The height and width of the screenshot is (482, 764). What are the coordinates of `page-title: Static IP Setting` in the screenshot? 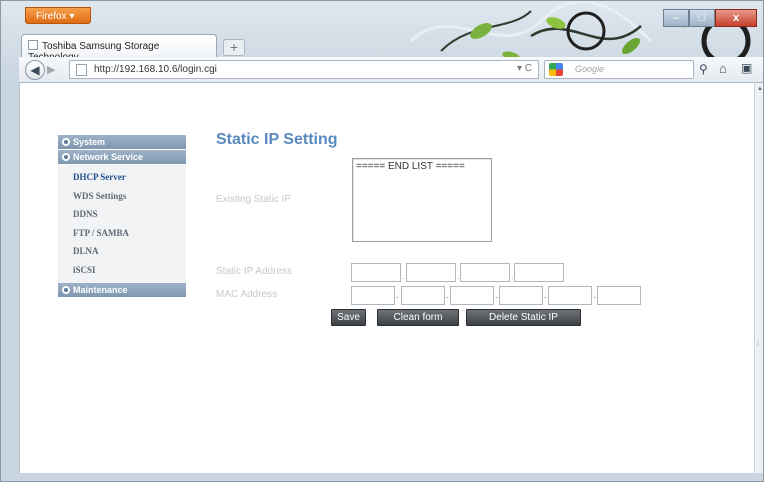 It's located at (277, 139).